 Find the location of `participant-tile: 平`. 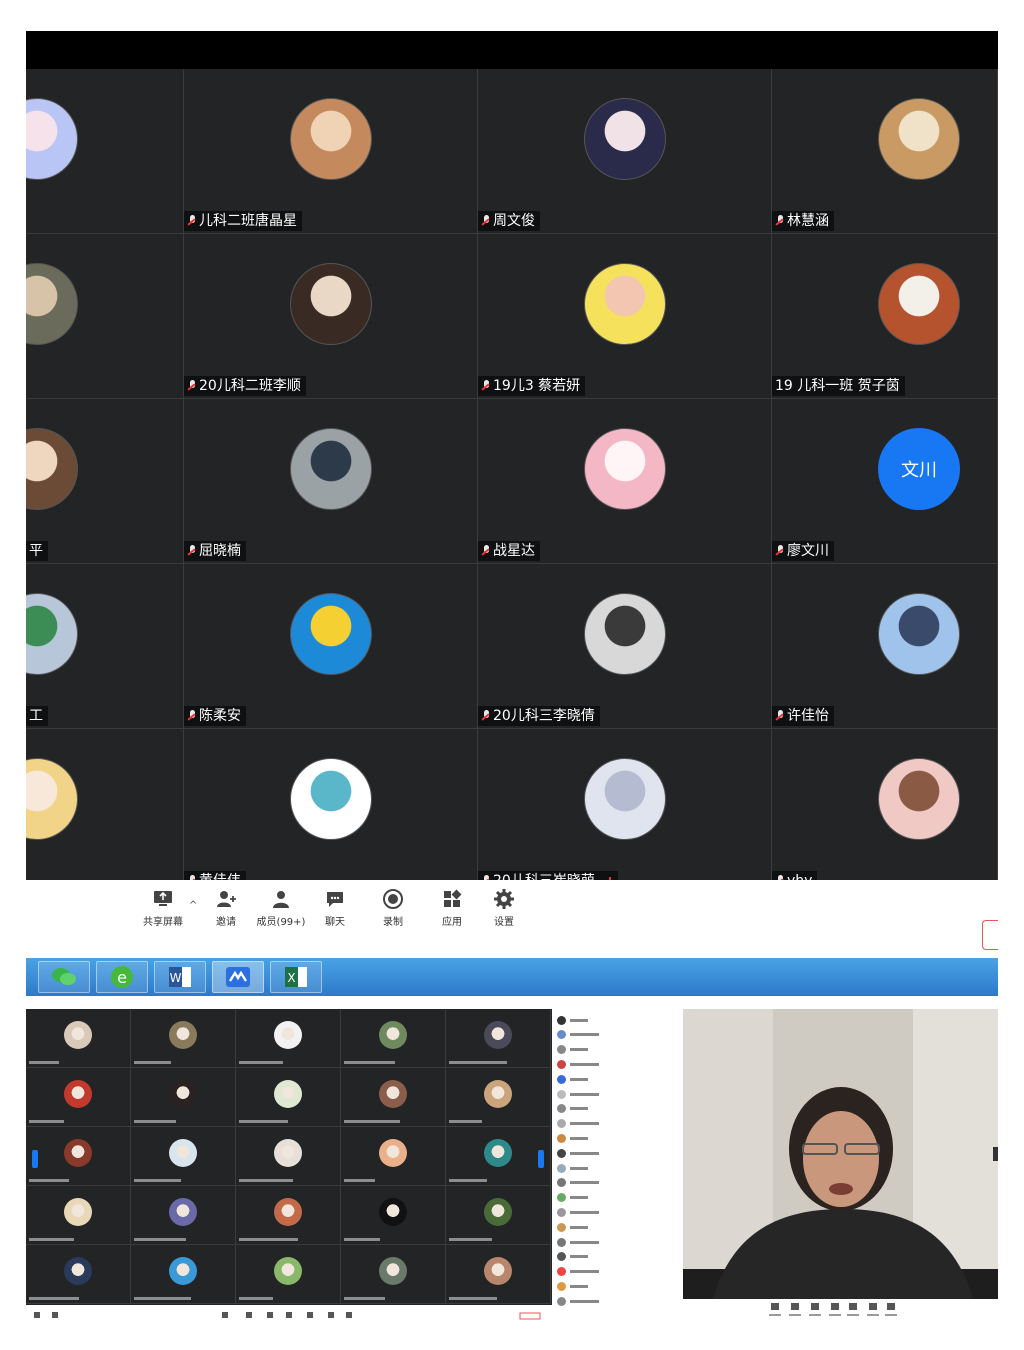

participant-tile: 平 is located at coordinates (105, 481).